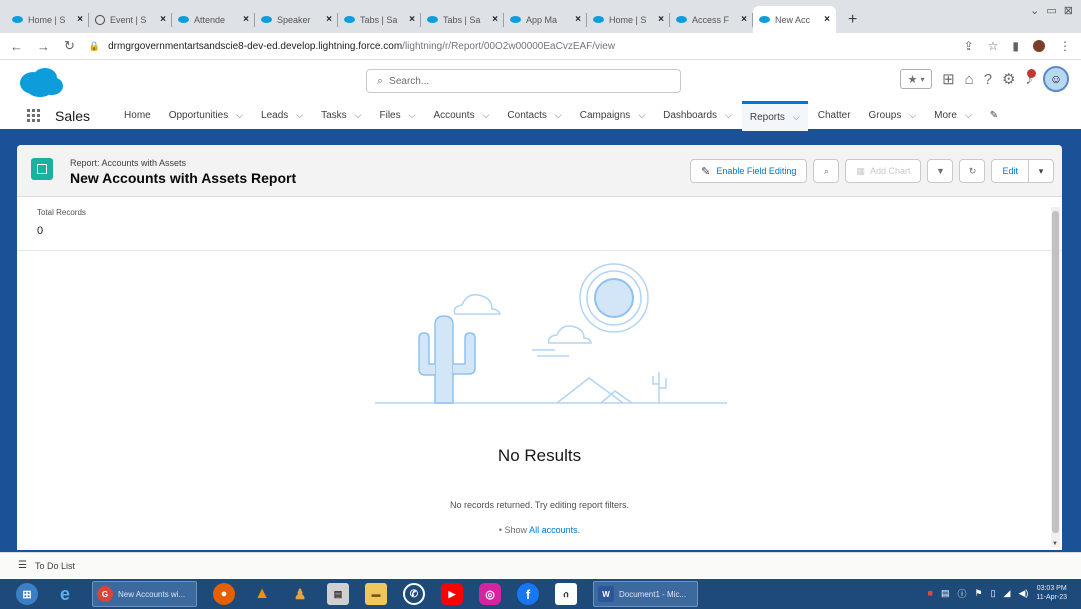 Image resolution: width=1081 pixels, height=609 pixels. Describe the element at coordinates (534, 116) in the screenshot. I see `nav-item-contacts: Contacts ⌵` at that location.